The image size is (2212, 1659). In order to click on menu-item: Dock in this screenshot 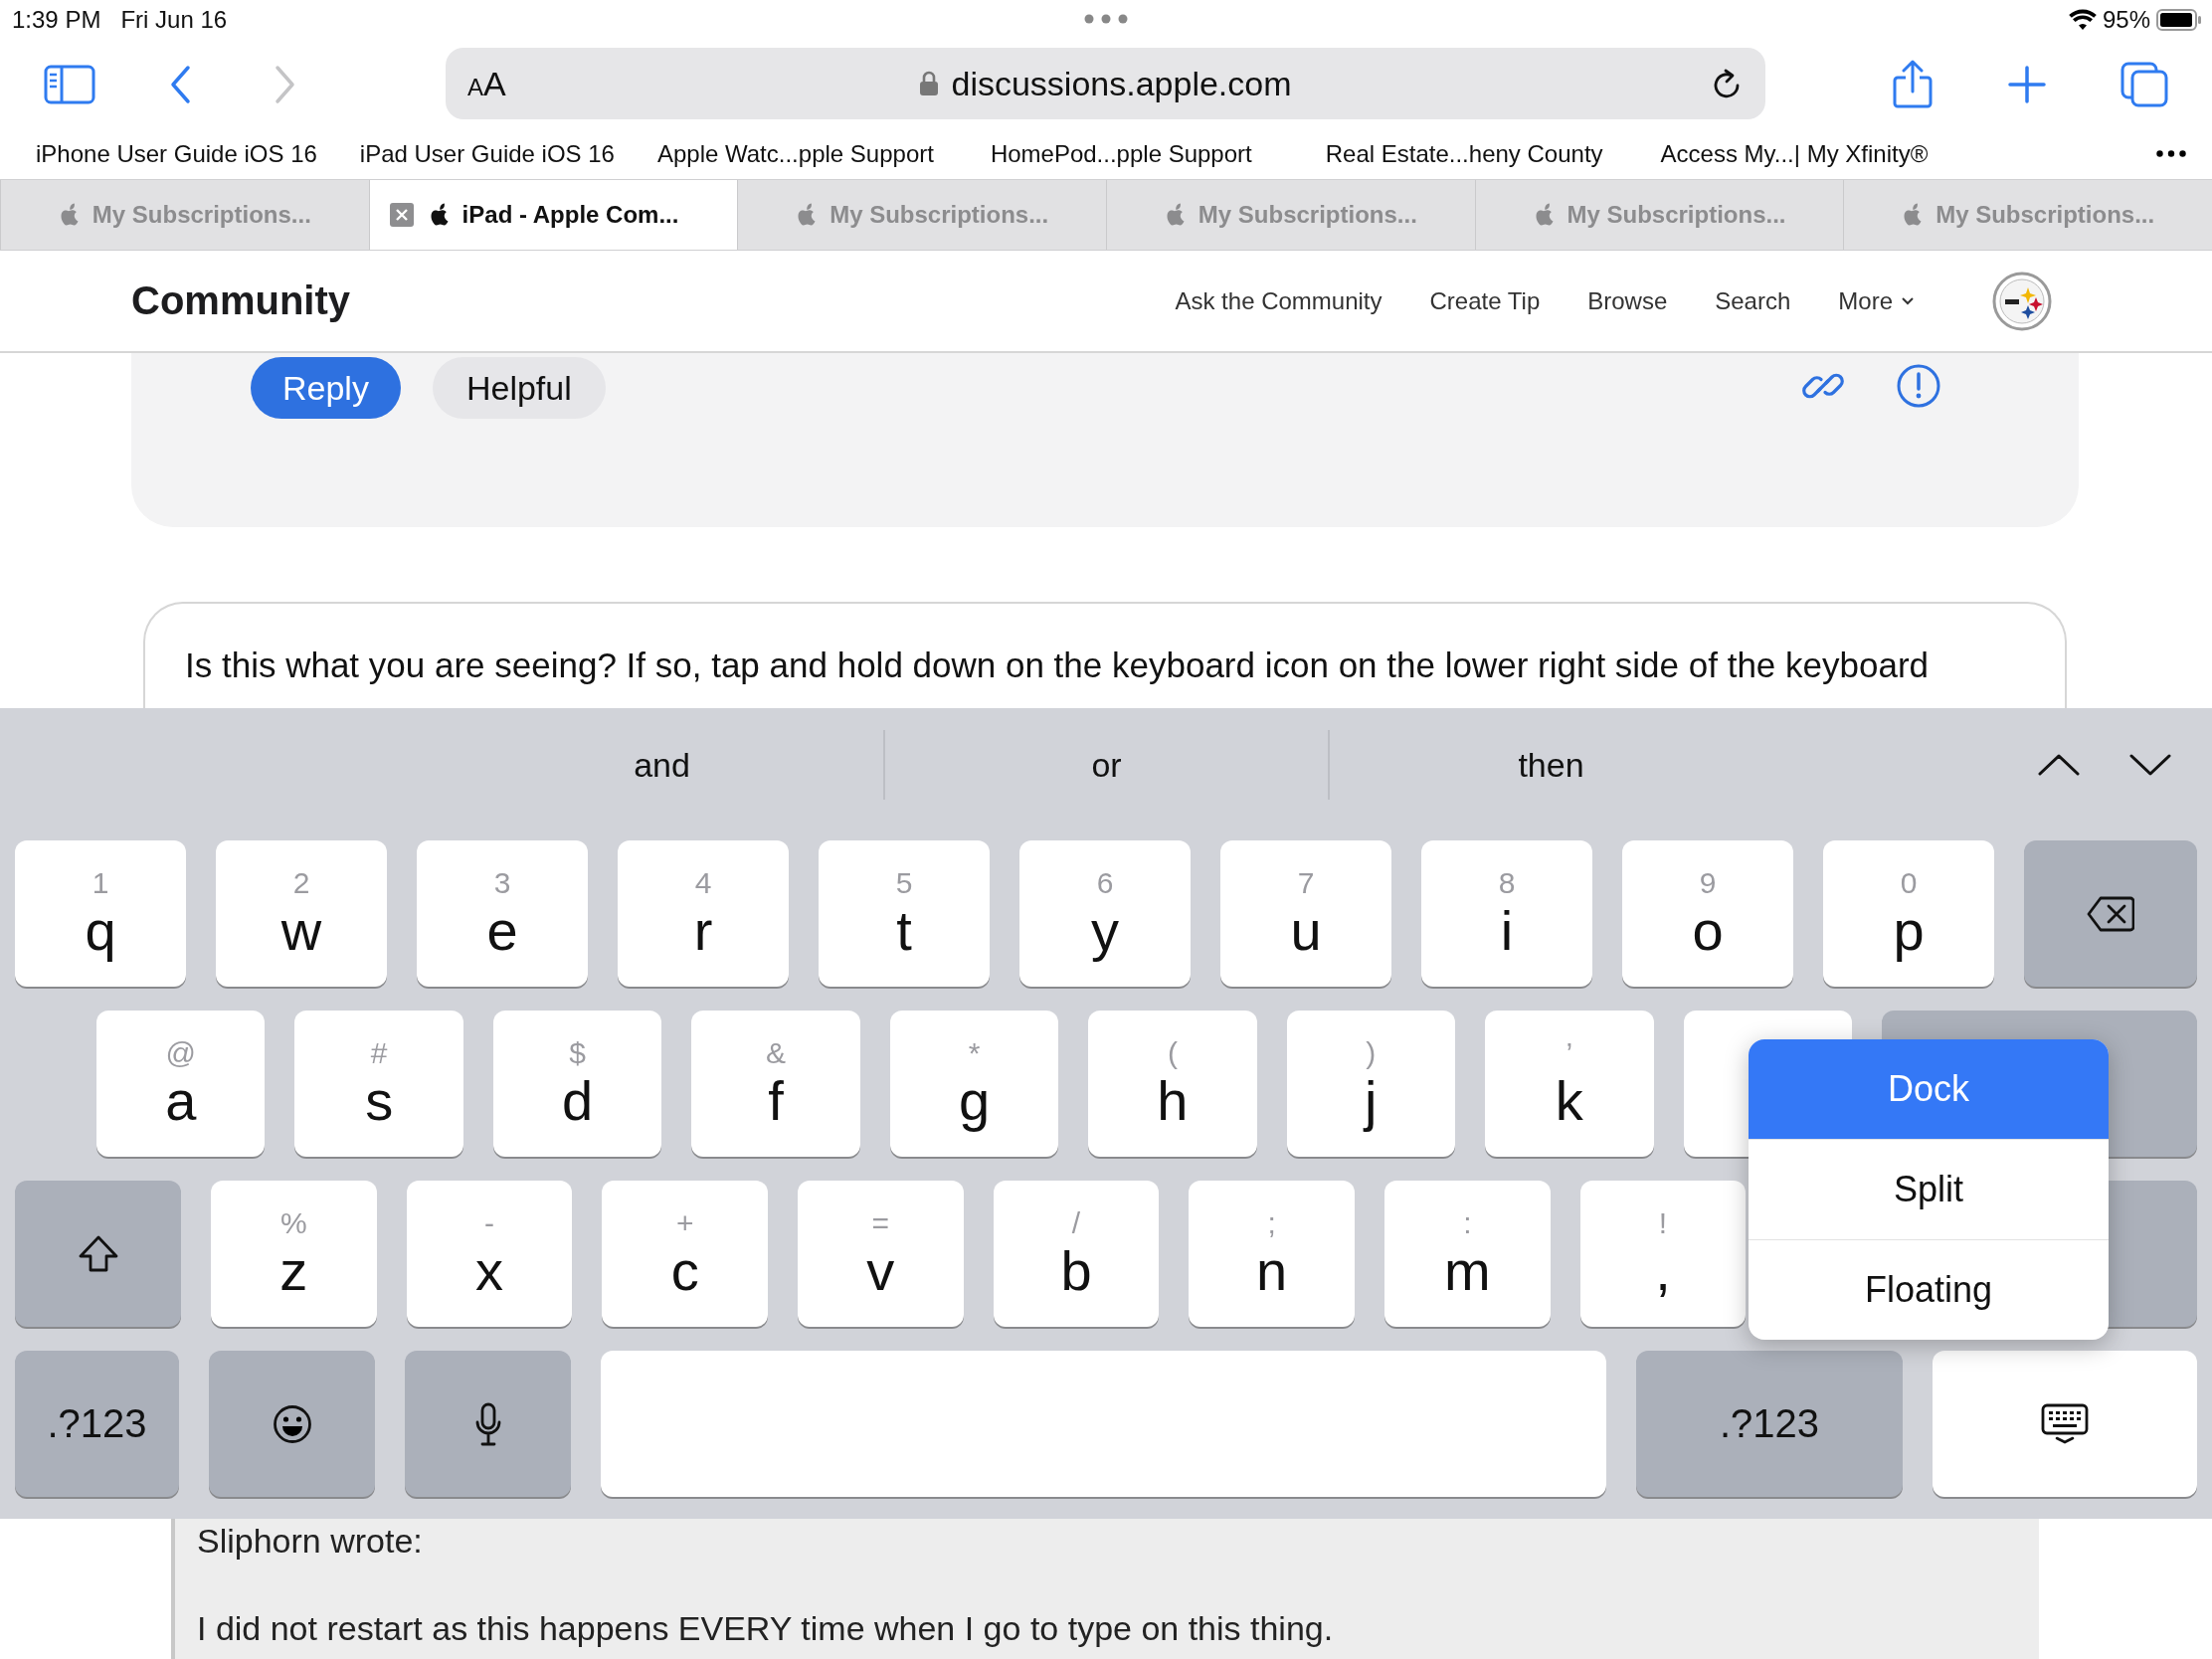, I will do `click(1929, 1089)`.